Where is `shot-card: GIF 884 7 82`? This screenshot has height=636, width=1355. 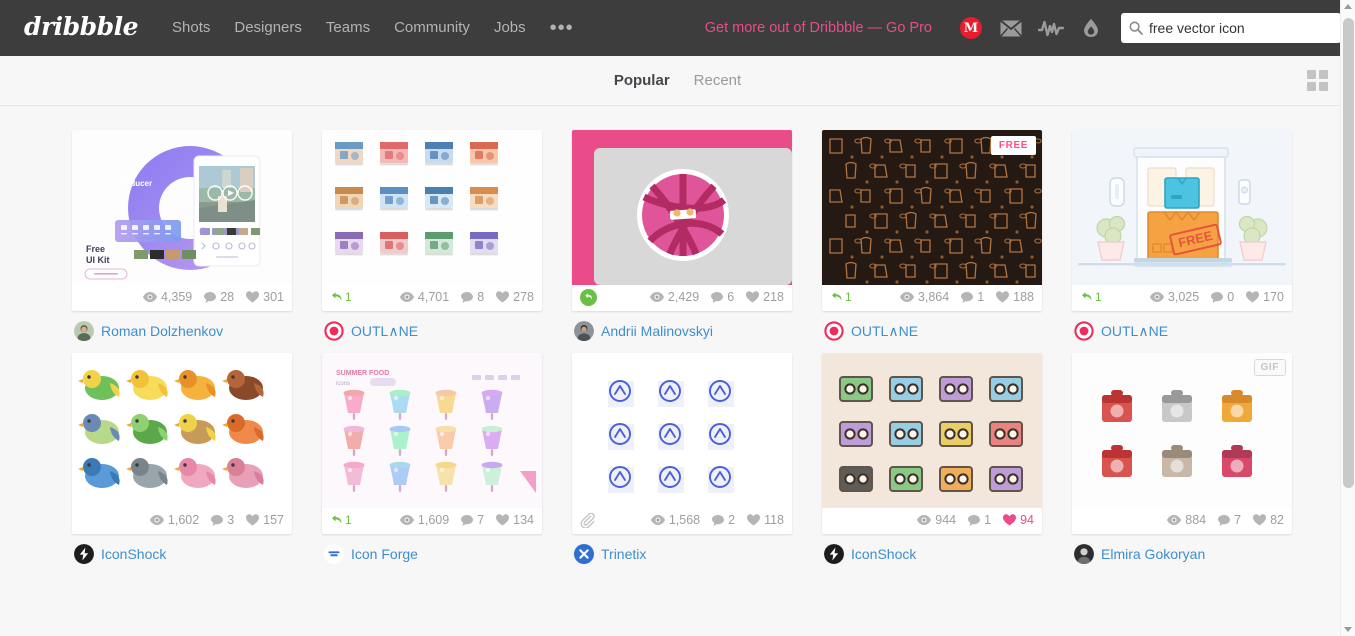 shot-card: GIF 884 7 82 is located at coordinates (1182, 443).